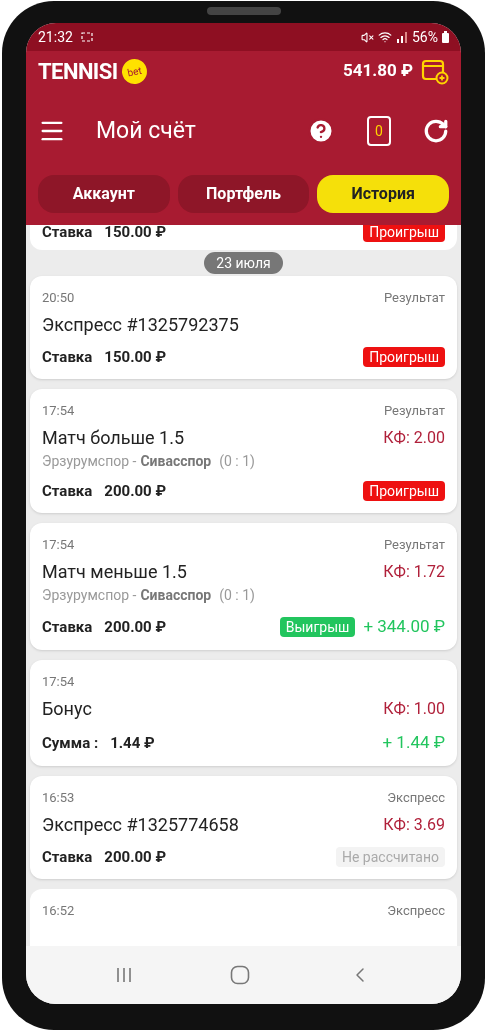 This screenshot has height=1031, width=487. I want to click on odds: КФ: 2.00, so click(414, 437).